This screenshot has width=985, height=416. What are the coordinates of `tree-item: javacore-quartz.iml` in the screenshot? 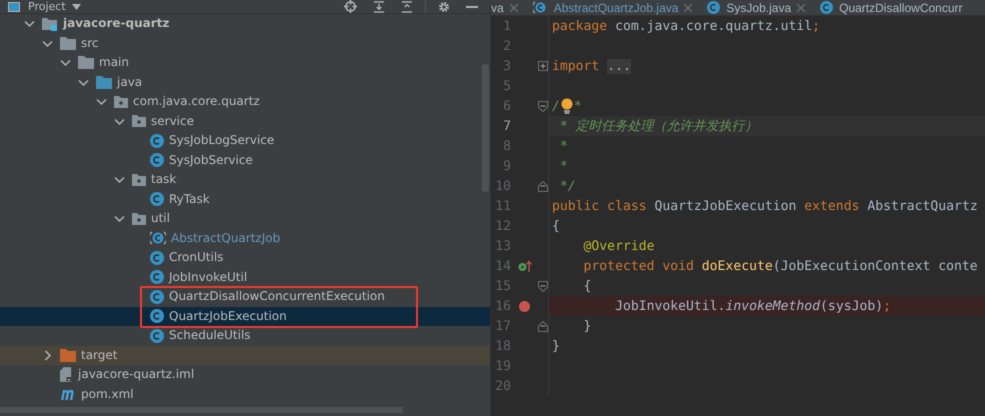 It's located at (127, 374).